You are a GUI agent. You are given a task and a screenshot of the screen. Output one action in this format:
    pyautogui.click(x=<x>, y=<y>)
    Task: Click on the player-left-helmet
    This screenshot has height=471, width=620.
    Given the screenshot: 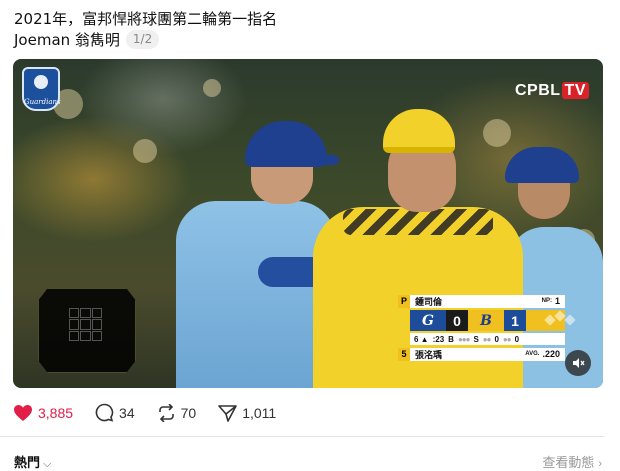 What is the action you would take?
    pyautogui.click(x=292, y=144)
    